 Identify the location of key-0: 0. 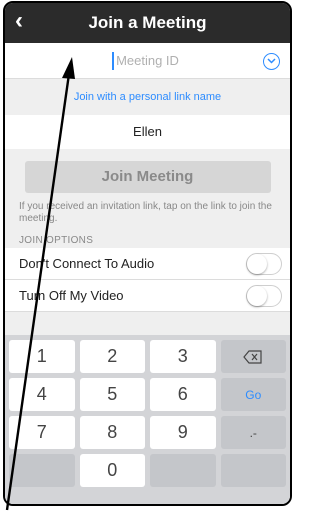
(112, 470).